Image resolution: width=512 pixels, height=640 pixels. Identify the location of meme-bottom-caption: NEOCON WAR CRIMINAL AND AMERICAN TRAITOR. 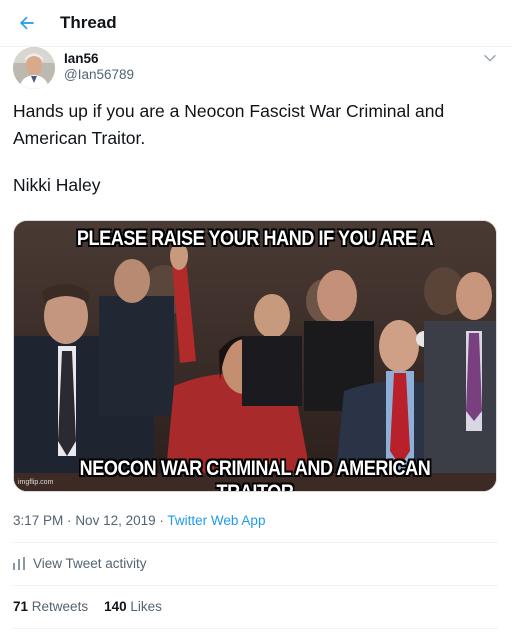
(255, 474).